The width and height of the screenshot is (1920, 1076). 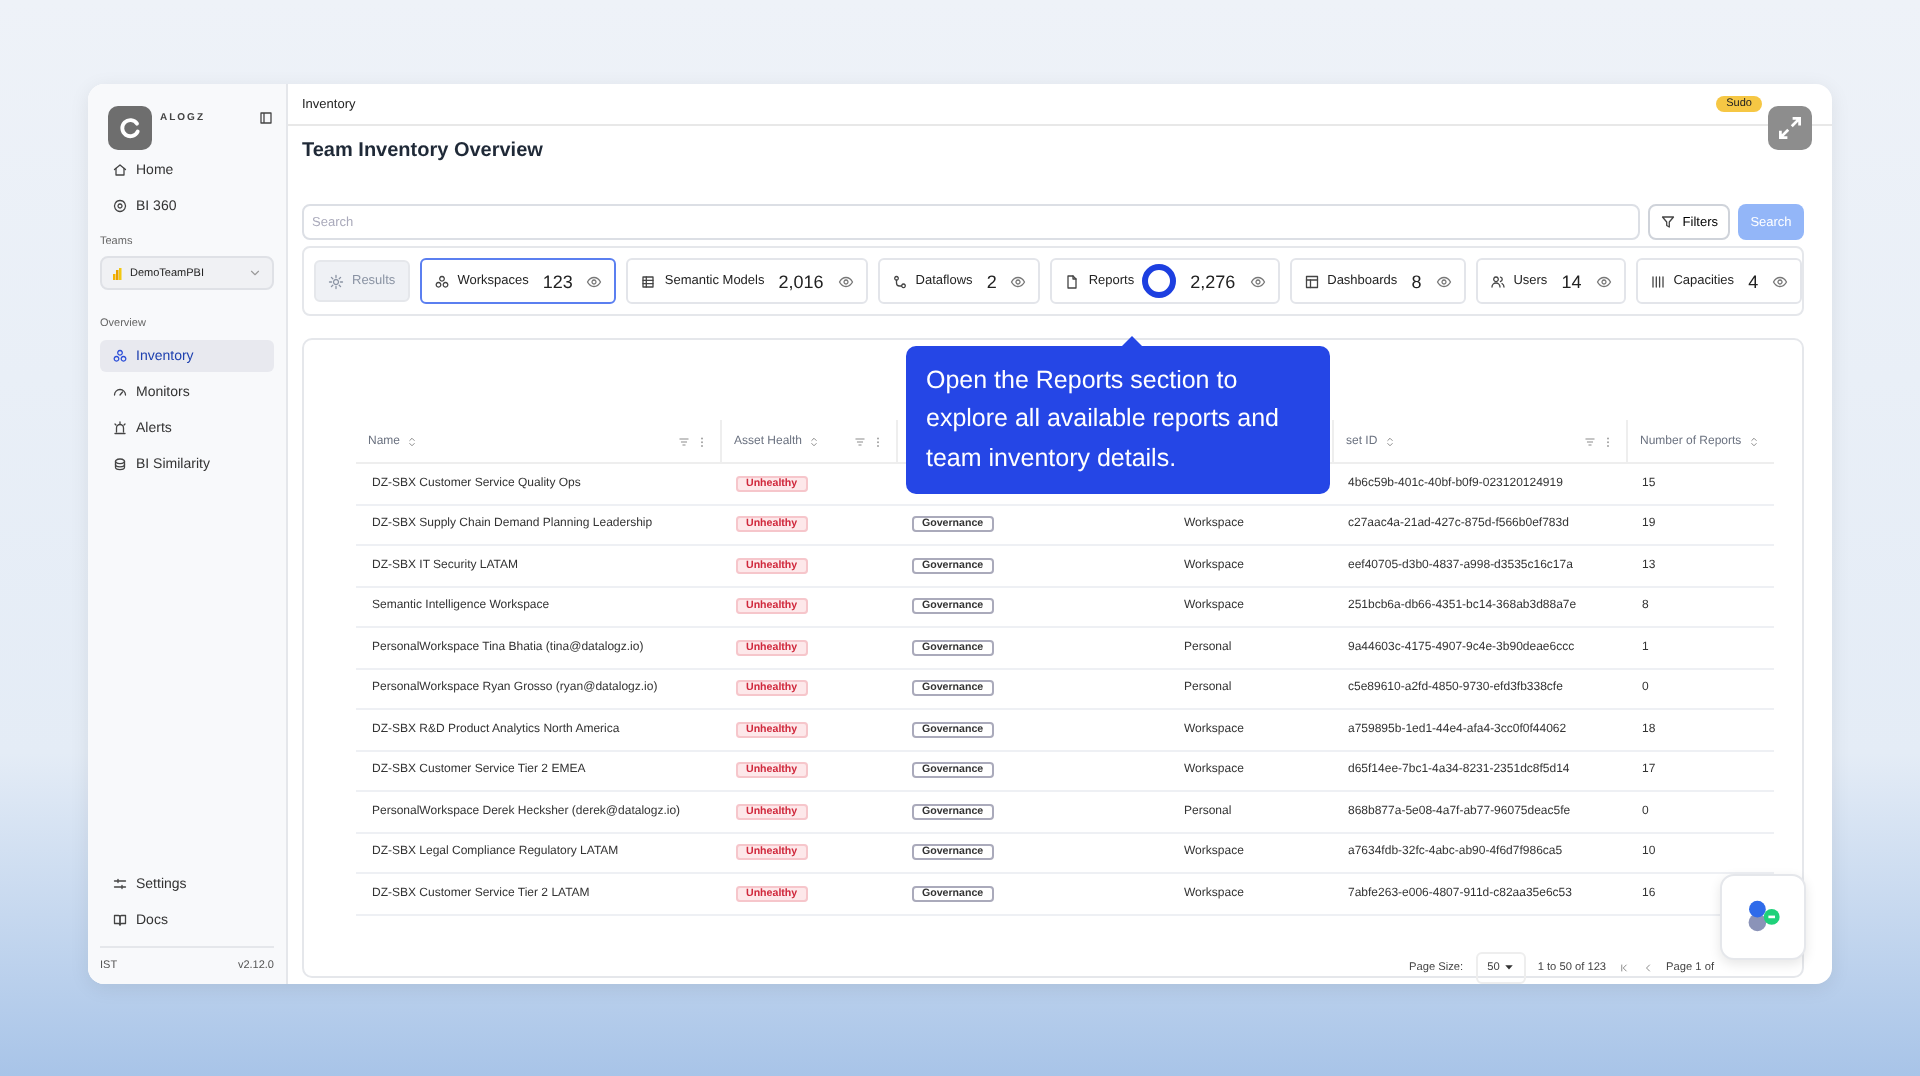 What do you see at coordinates (120, 206) in the screenshot?
I see `radio-dot-icon` at bounding box center [120, 206].